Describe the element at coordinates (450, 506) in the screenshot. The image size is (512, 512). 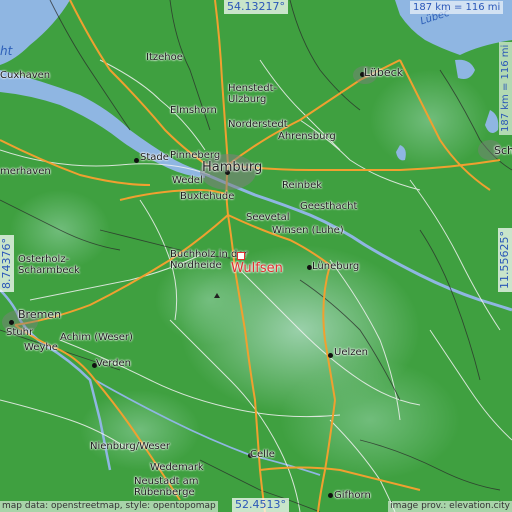
I see `attribution-right: image prov.: elevation.city` at that location.